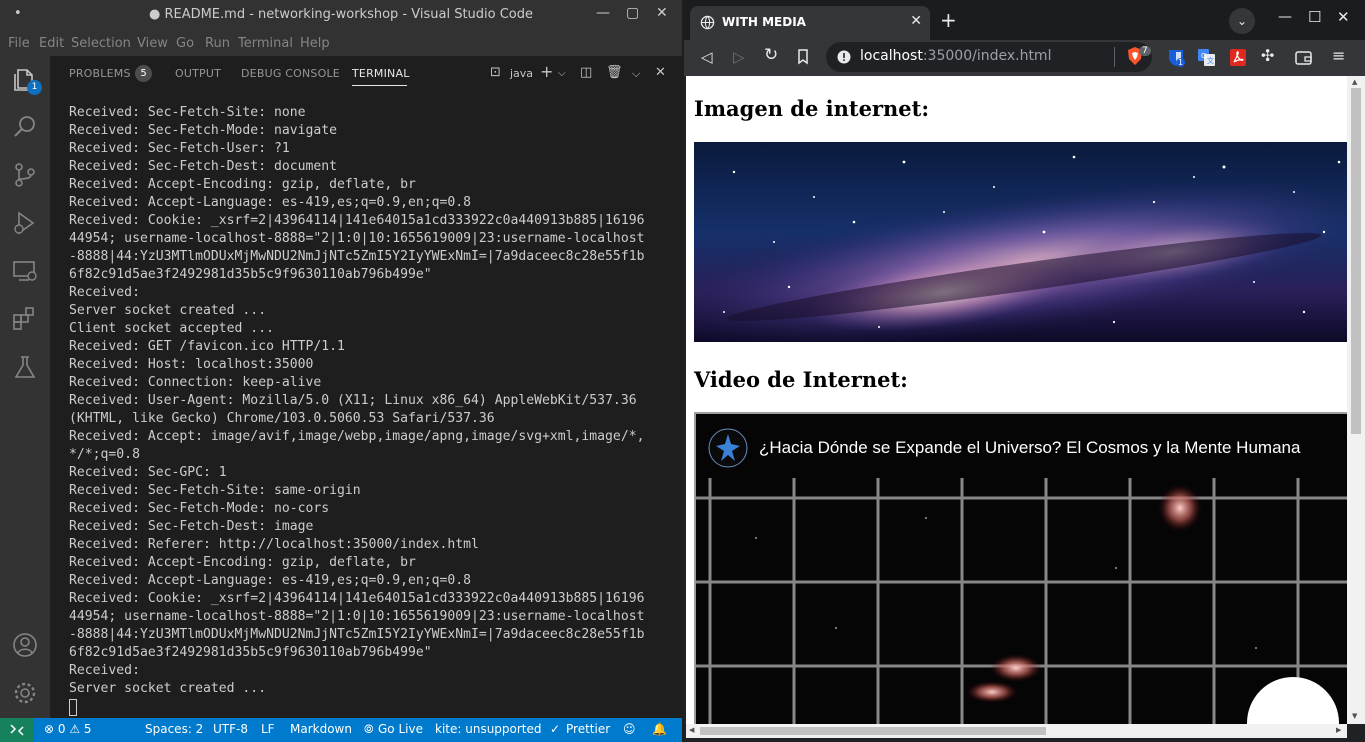 The height and width of the screenshot is (742, 1365). Describe the element at coordinates (100, 73) in the screenshot. I see `tab-problems: PROBLEMS` at that location.